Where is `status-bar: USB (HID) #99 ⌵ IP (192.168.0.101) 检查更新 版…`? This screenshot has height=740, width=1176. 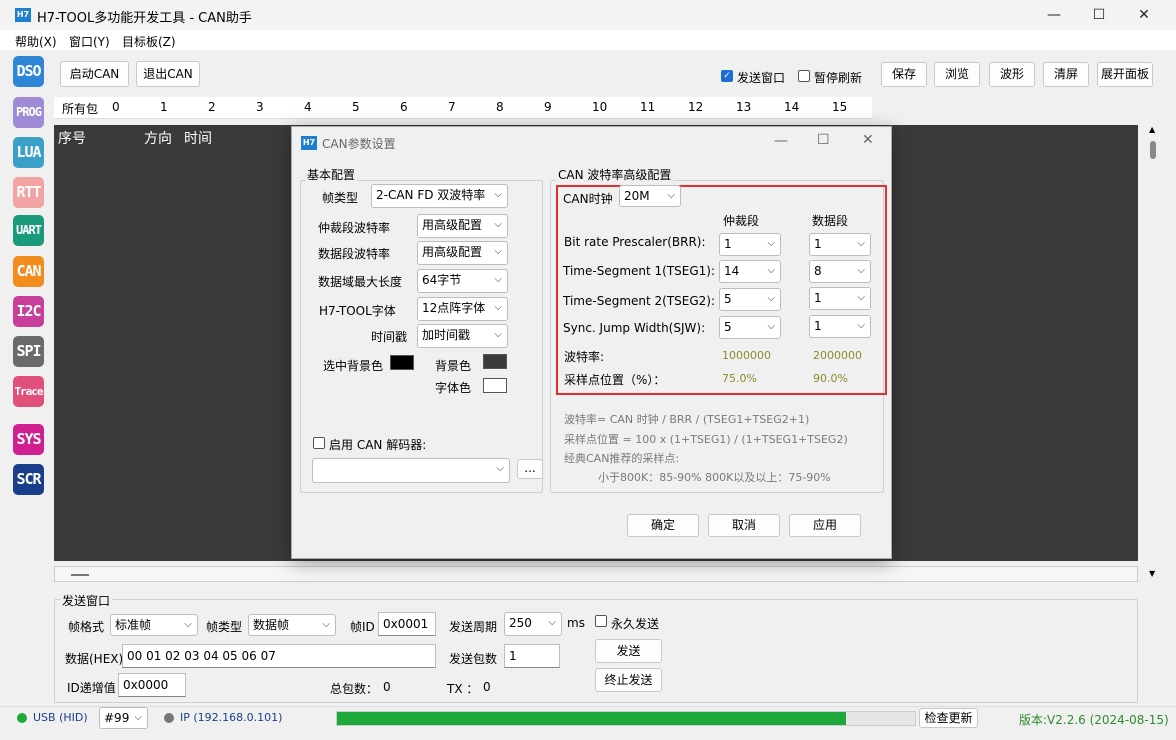 status-bar: USB (HID) #99 ⌵ IP (192.168.0.101) 检查更新 版… is located at coordinates (588, 718).